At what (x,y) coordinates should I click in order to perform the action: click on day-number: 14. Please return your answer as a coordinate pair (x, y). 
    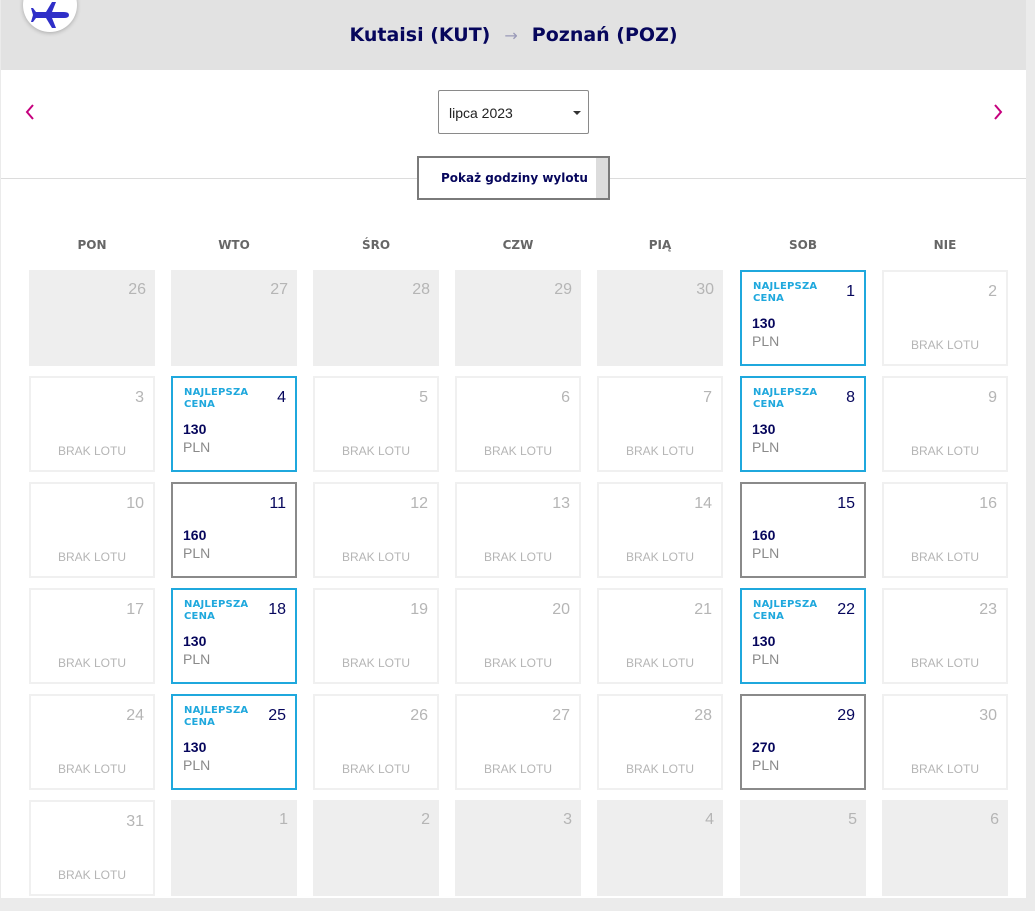
    Looking at the image, I should click on (703, 503).